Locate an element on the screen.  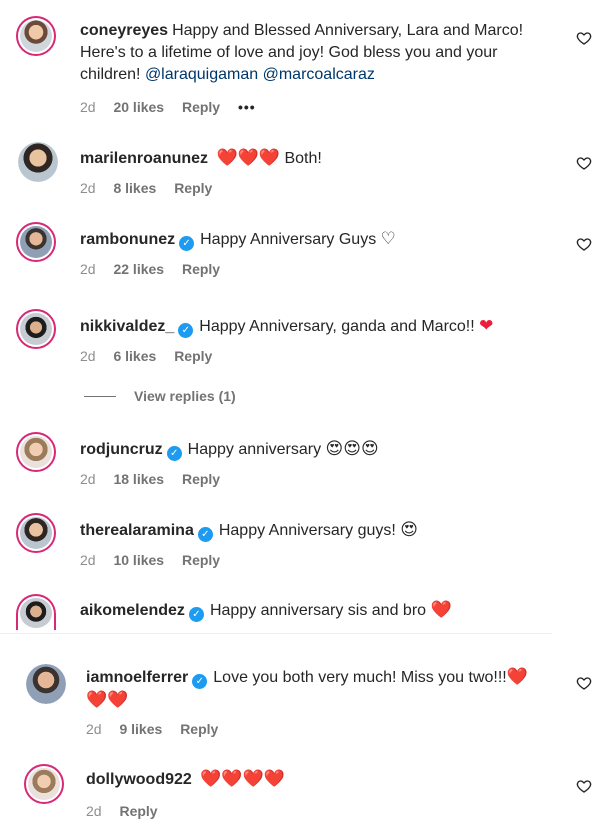
likes-count: 18 likes is located at coordinates (138, 479).